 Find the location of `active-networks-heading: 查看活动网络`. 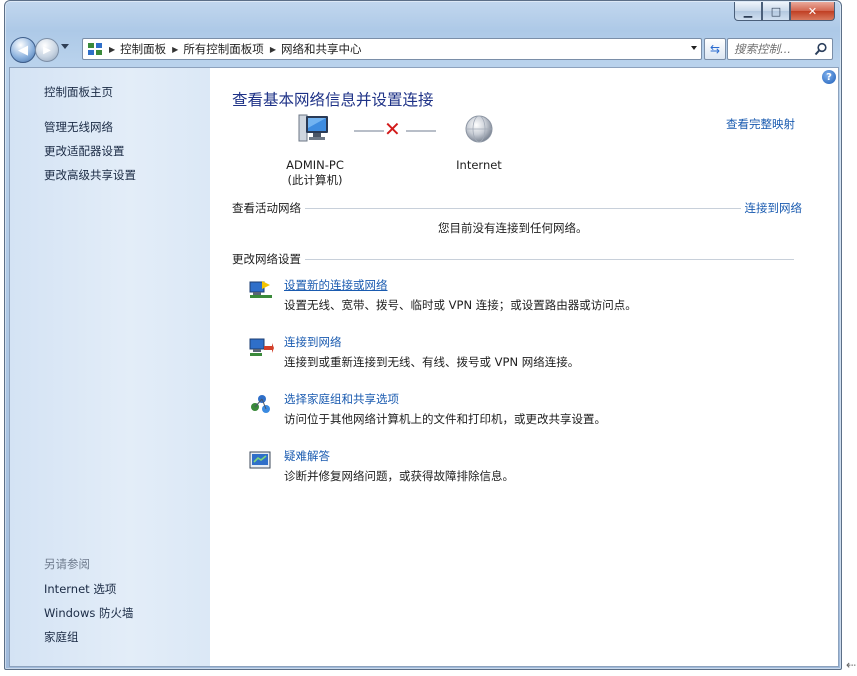

active-networks-heading: 查看活动网络 is located at coordinates (268, 208).